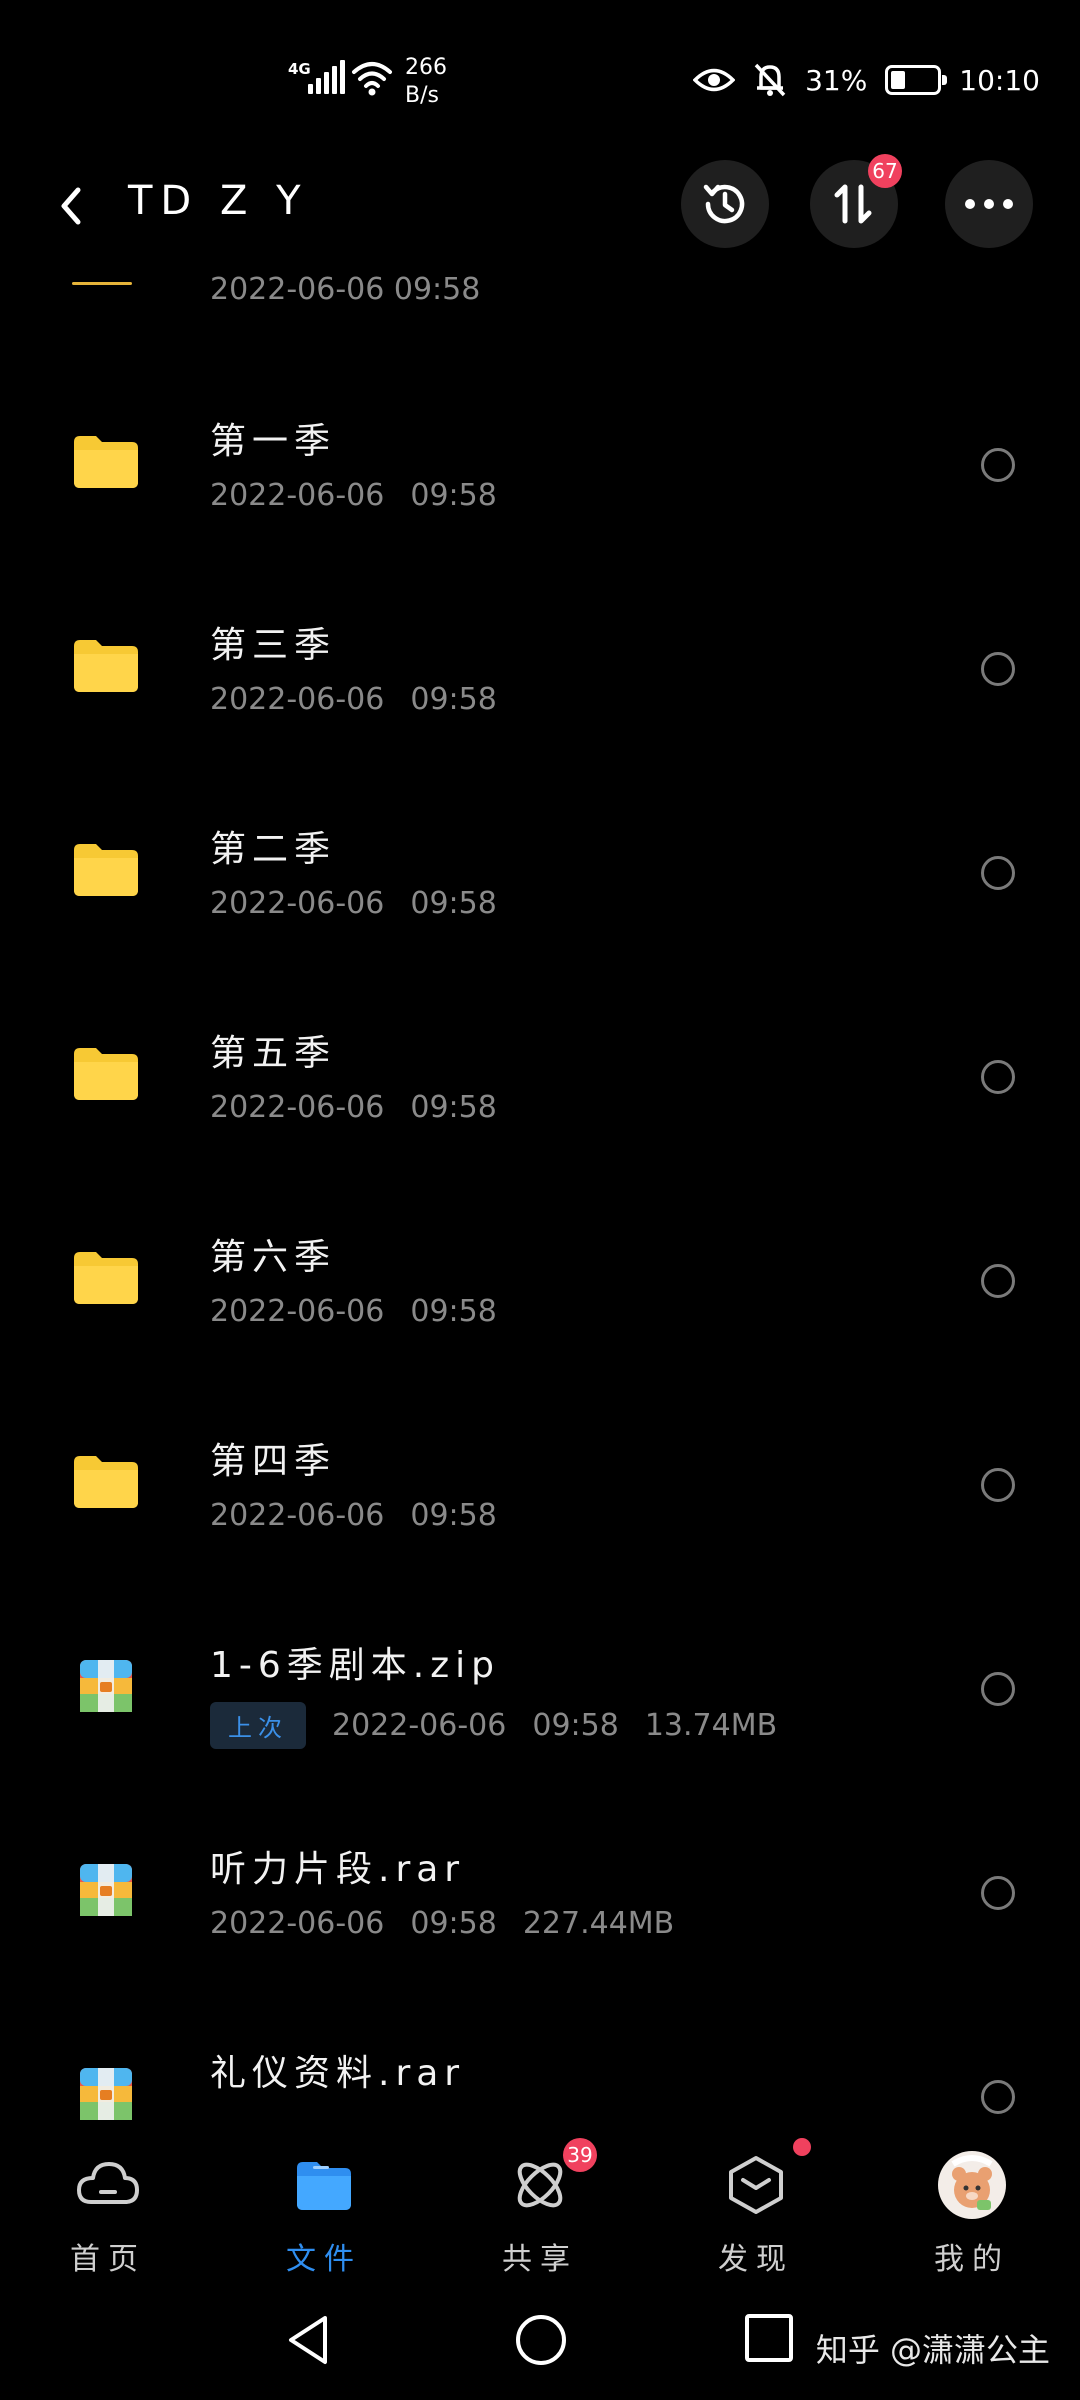 This screenshot has height=2400, width=1080. What do you see at coordinates (273, 645) in the screenshot?
I see `file-name: 第三季` at bounding box center [273, 645].